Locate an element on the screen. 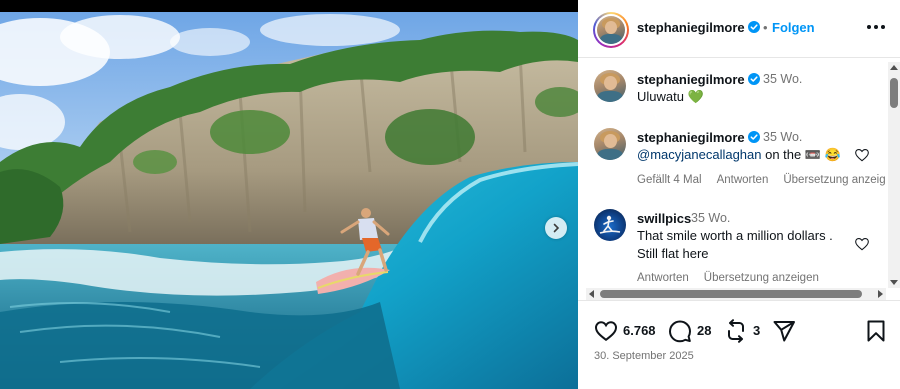 The width and height of the screenshot is (900, 389). comment-meta: Antworten Übersetzung anzeigen is located at coordinates (735, 278).